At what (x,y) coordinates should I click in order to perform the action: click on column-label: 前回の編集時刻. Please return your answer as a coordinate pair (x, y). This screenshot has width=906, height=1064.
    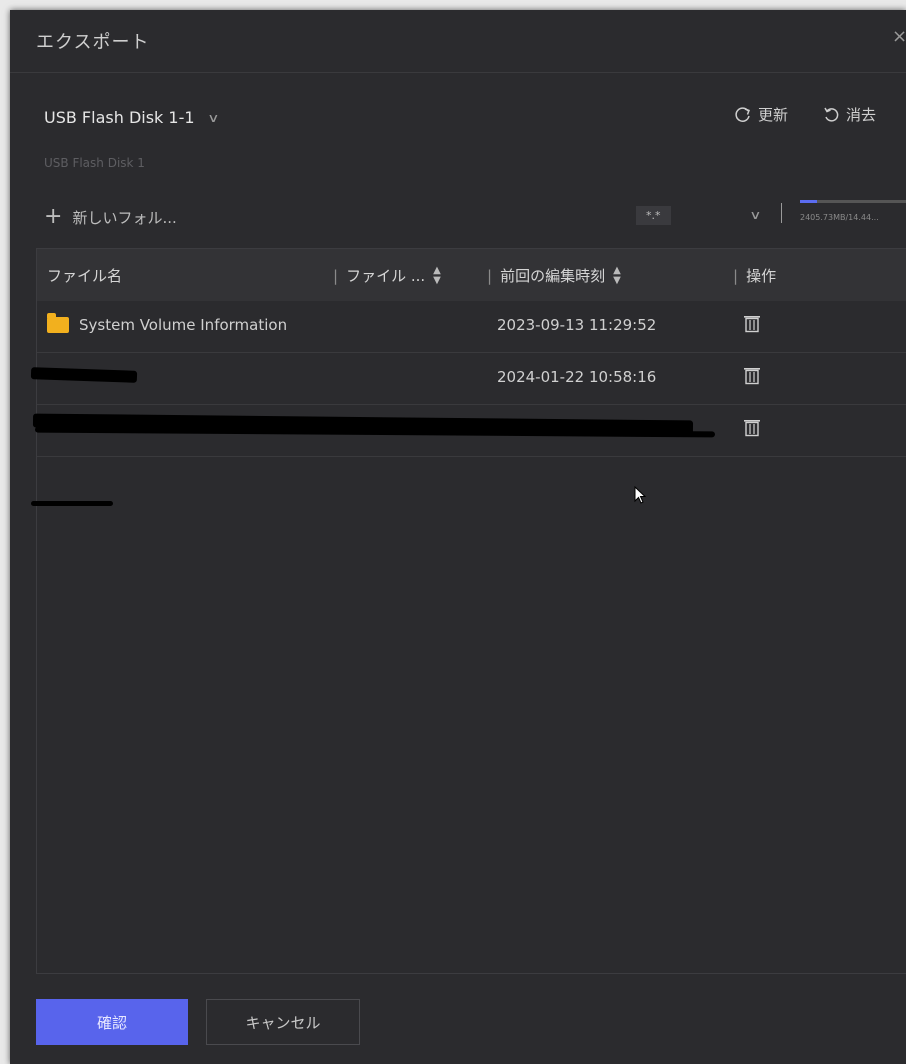
    Looking at the image, I should click on (553, 276).